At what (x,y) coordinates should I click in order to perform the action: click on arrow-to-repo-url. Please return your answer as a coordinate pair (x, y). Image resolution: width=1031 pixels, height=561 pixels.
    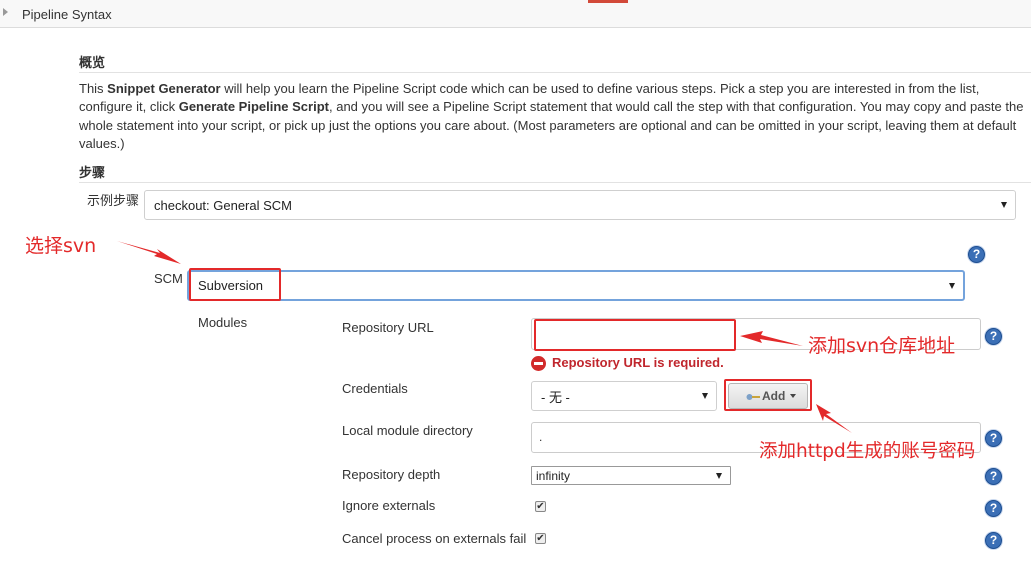
    Looking at the image, I should click on (771, 338).